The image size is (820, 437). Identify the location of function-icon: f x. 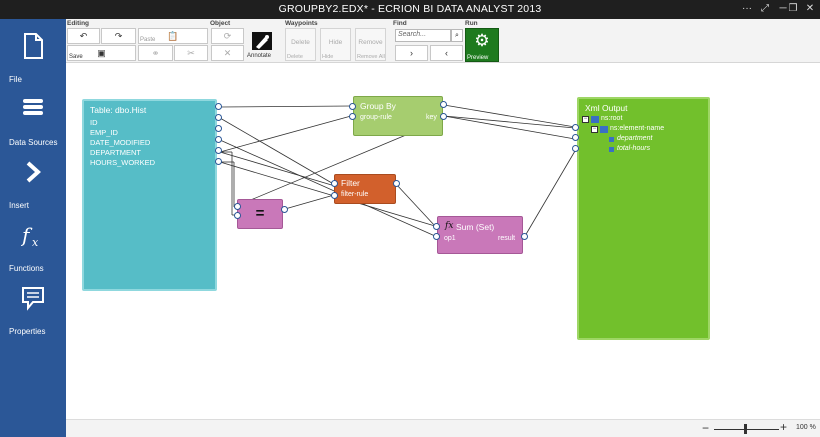
(30, 235).